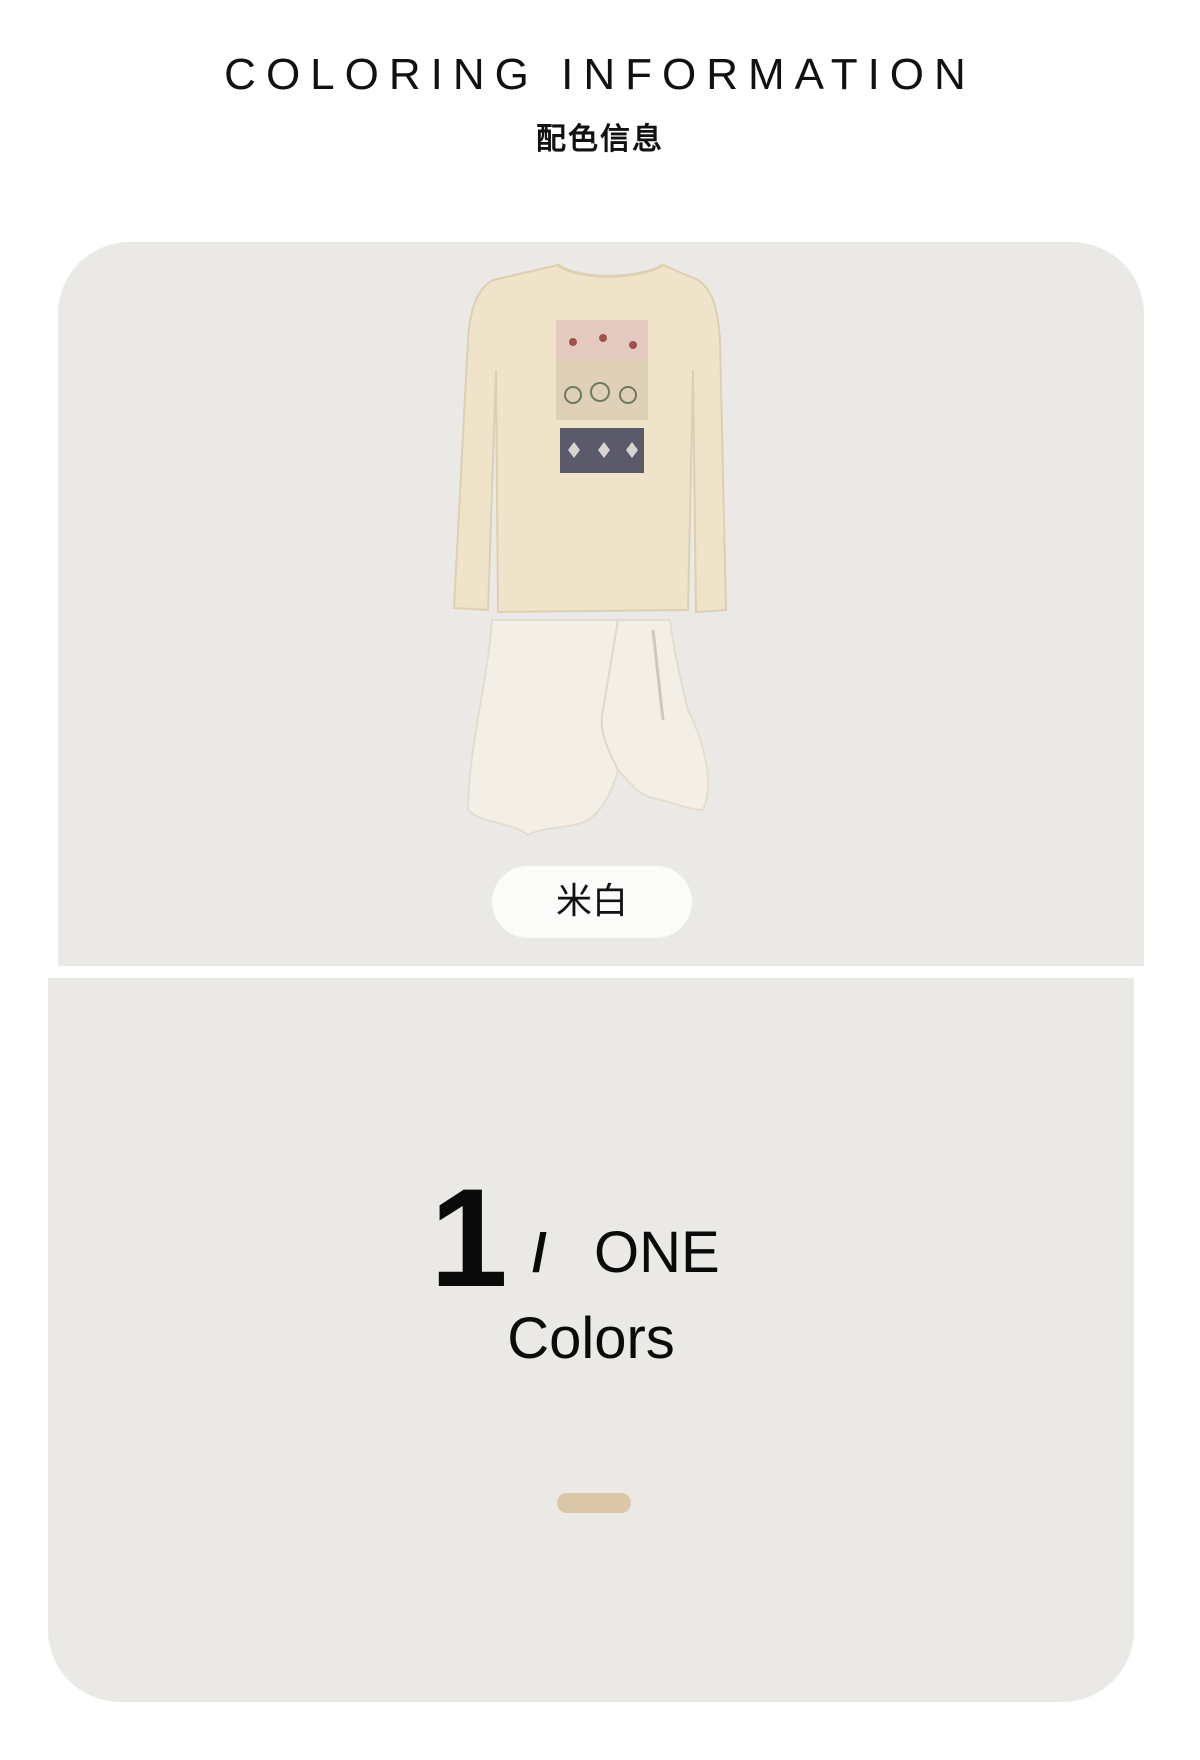 The image size is (1200, 1760). I want to click on section-title: COLORING INFORMATION, so click(600, 74).